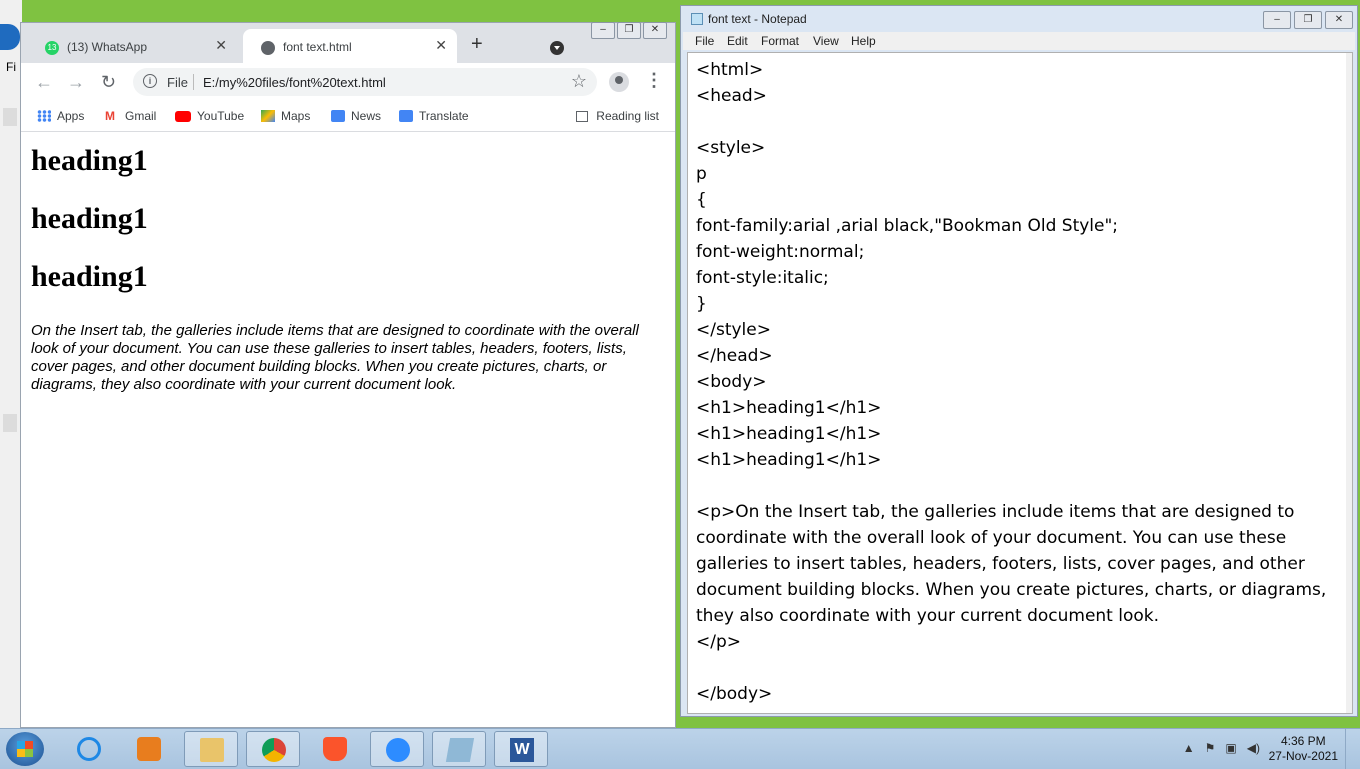  What do you see at coordinates (406, 116) in the screenshot?
I see `translate-icon` at bounding box center [406, 116].